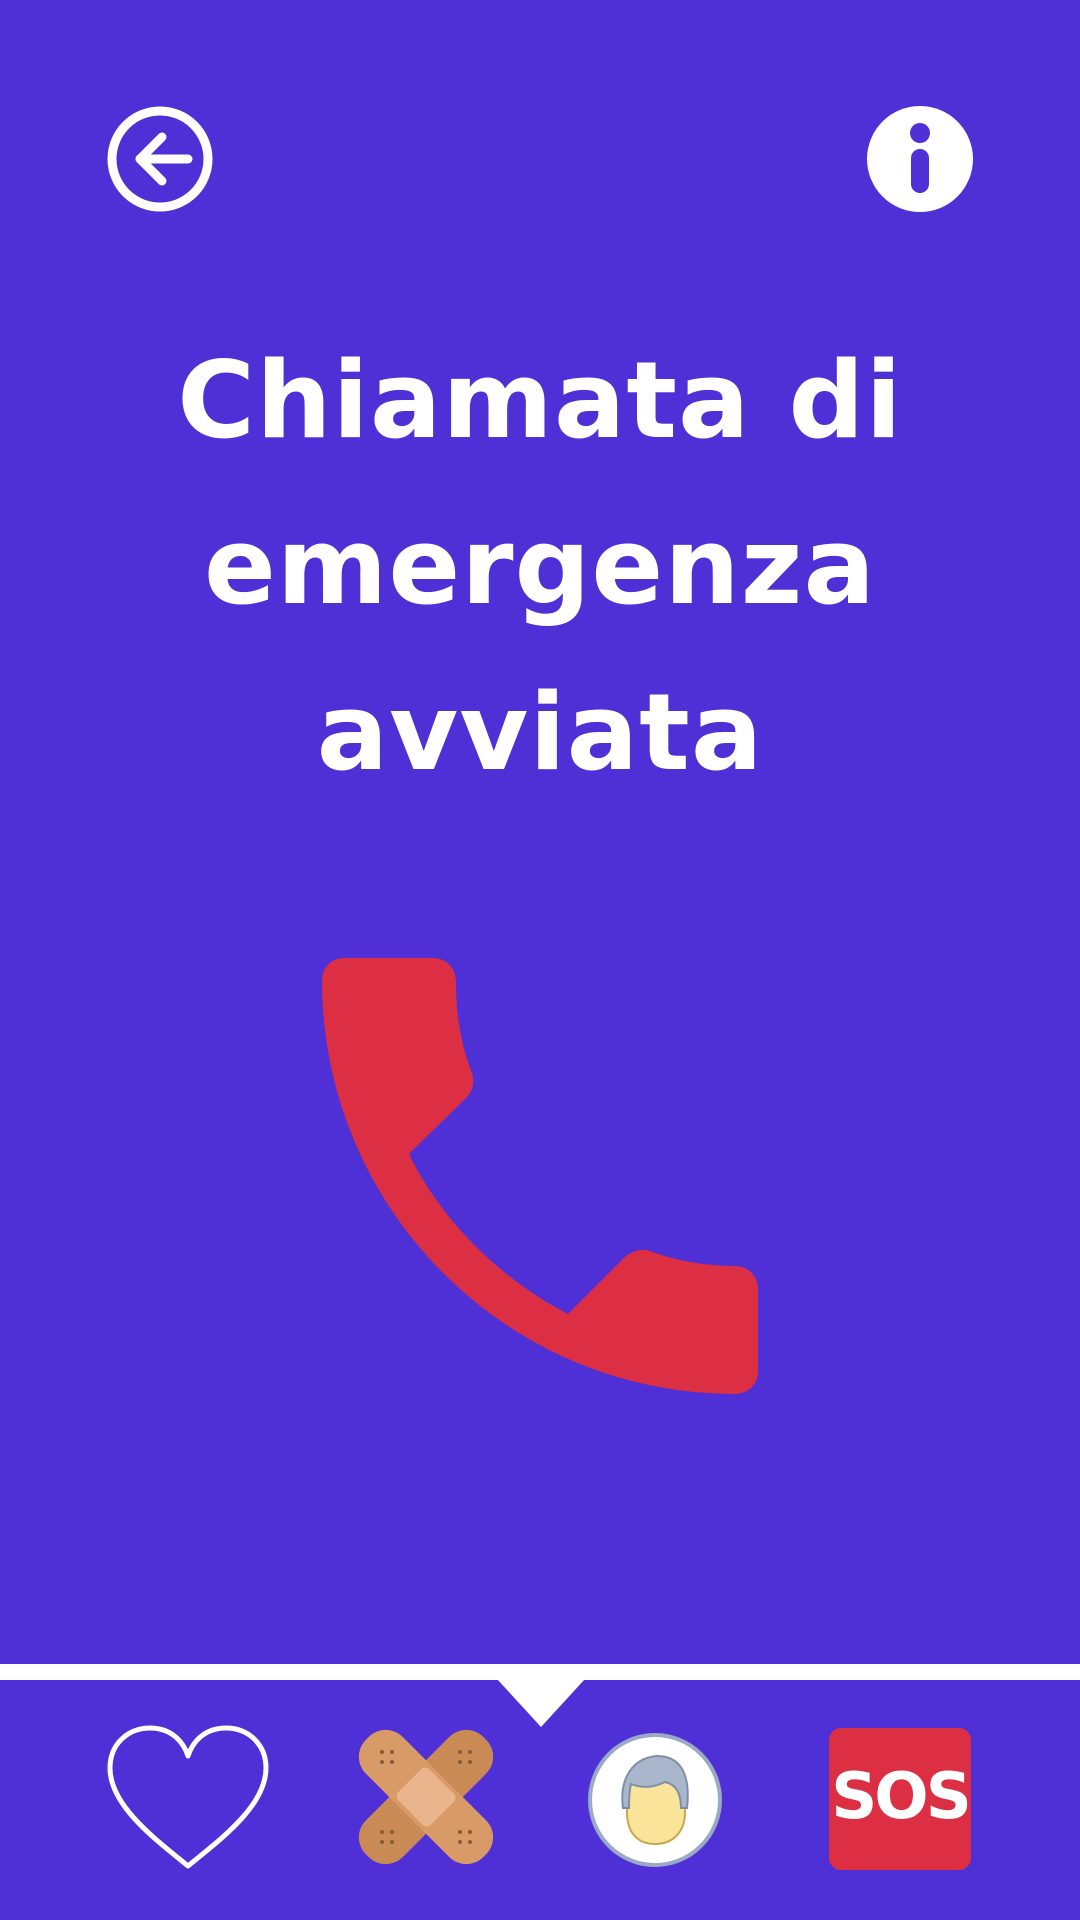  I want to click on nav-item-profile, so click(655, 1800).